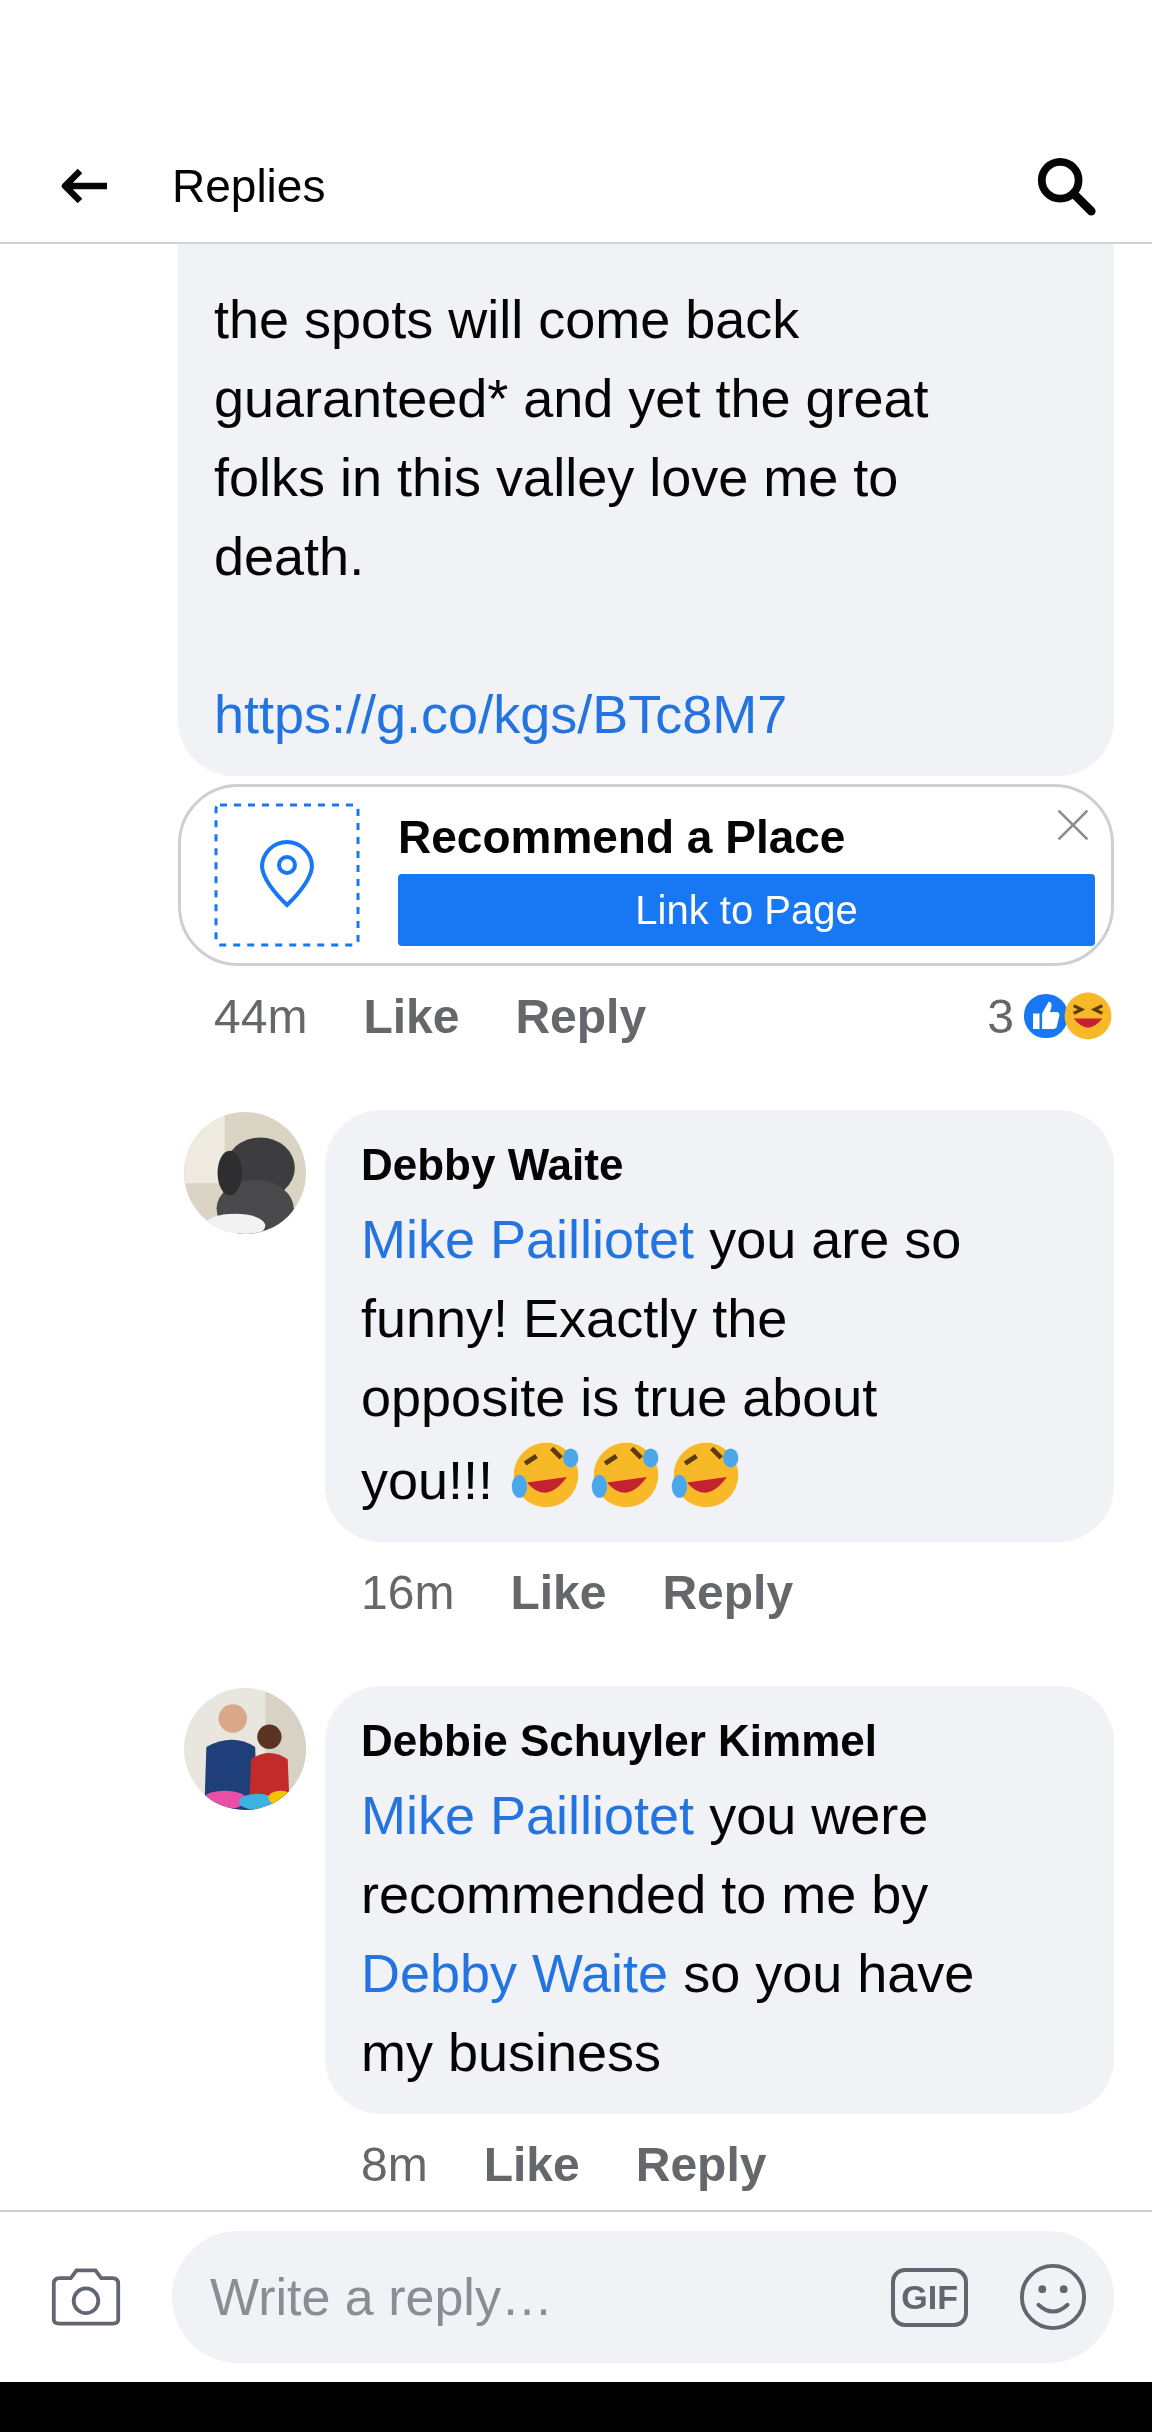  I want to click on reaction-count: 3, so click(1000, 1016).